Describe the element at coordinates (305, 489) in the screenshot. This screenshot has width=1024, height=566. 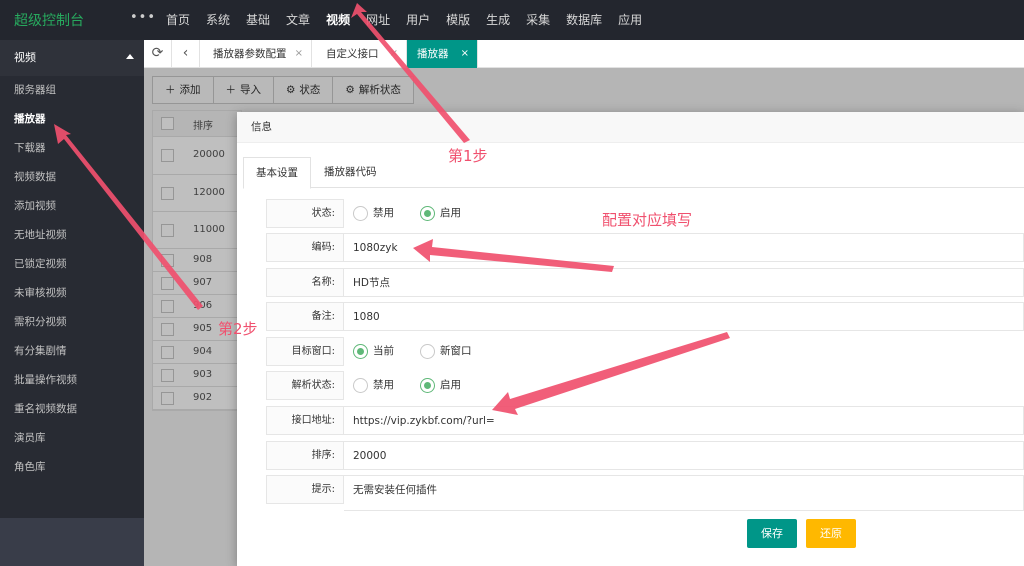
I see `tip-label: 提示:` at that location.